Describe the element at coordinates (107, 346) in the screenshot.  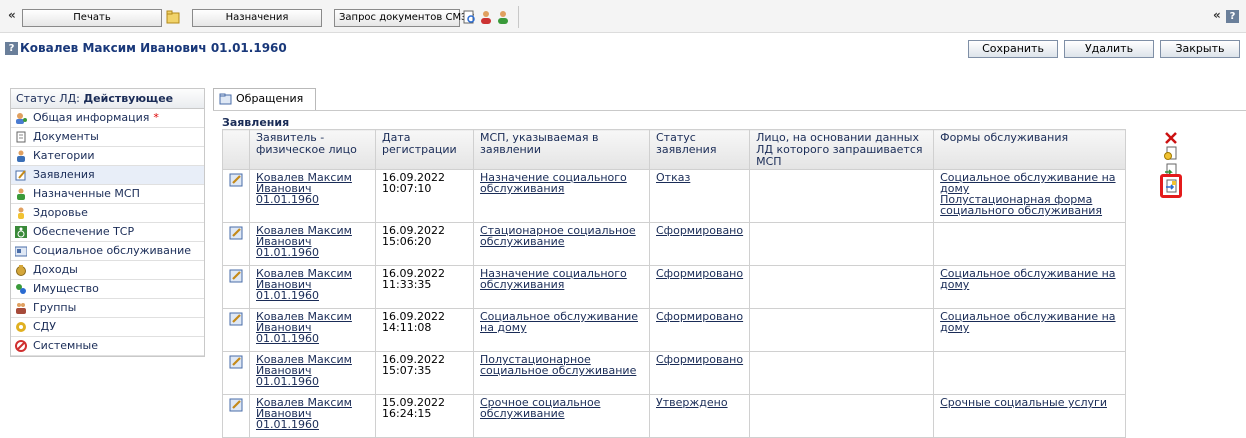
I see `sidebar-item: Системные` at that location.